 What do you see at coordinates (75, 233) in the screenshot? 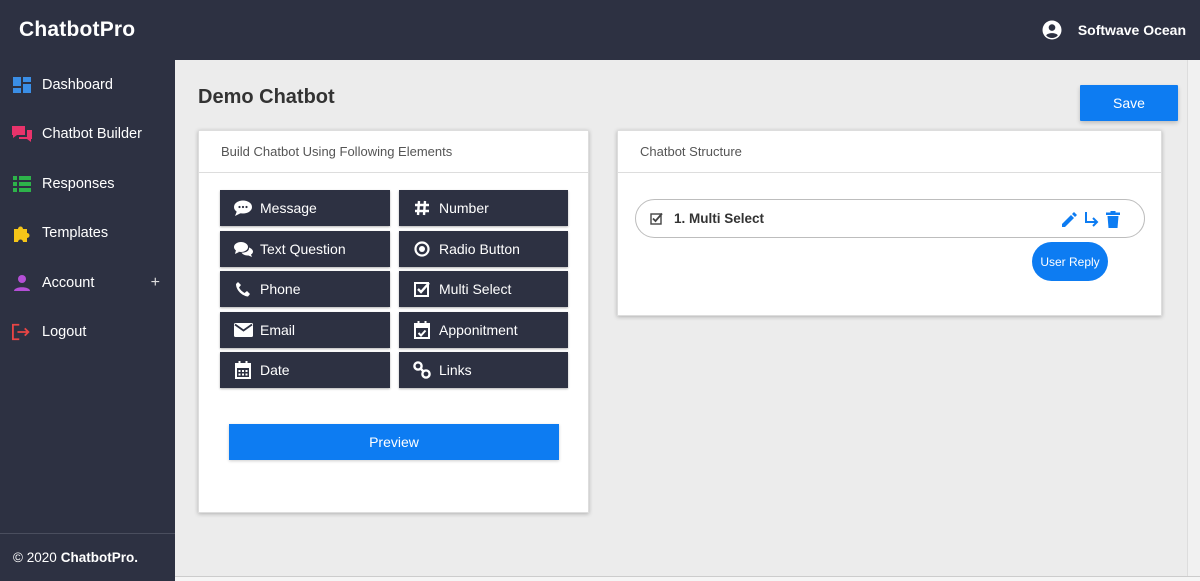
I see `sidebar-item-label: Templates` at bounding box center [75, 233].